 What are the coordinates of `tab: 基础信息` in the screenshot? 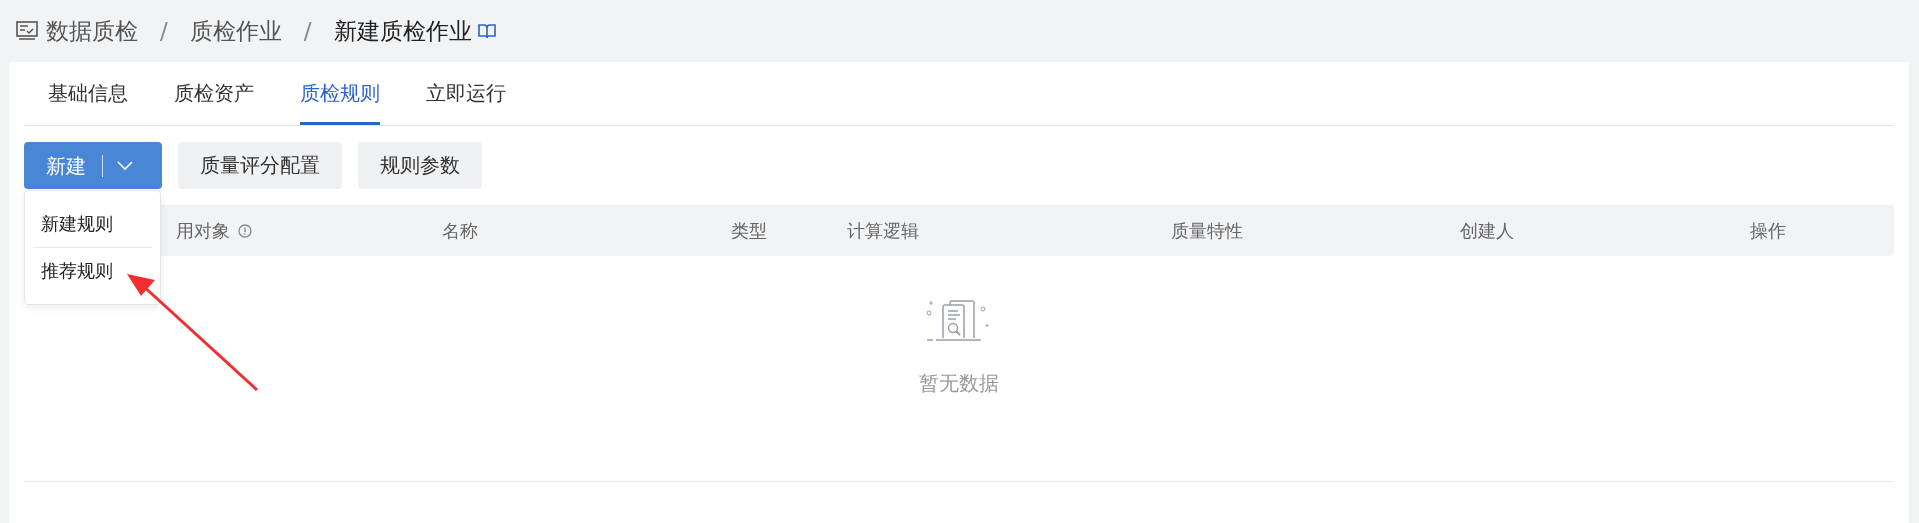 It's located at (88, 93).